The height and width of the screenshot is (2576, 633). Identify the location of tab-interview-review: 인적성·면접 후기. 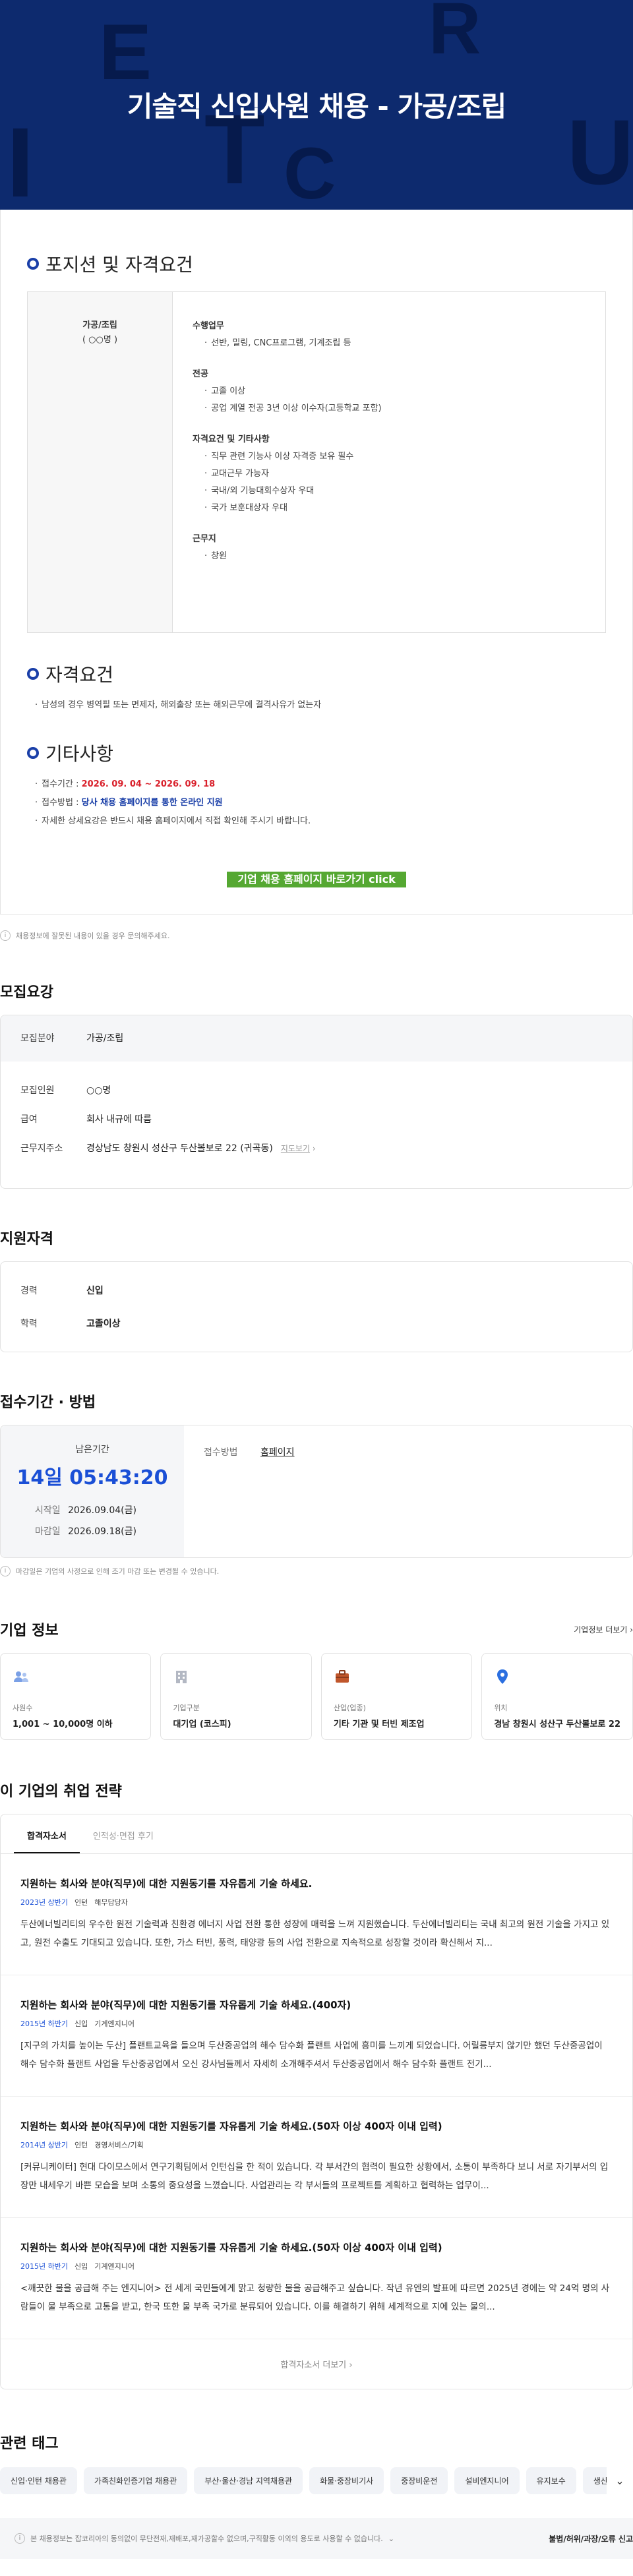
(123, 1833).